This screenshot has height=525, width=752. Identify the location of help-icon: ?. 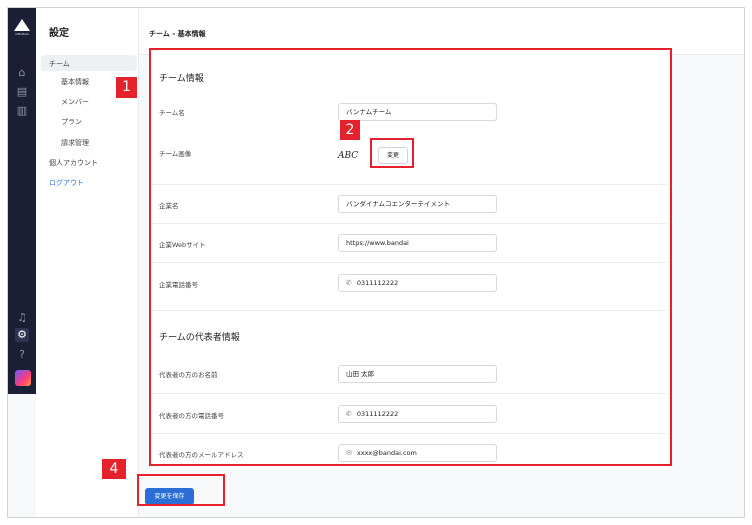
(22, 355).